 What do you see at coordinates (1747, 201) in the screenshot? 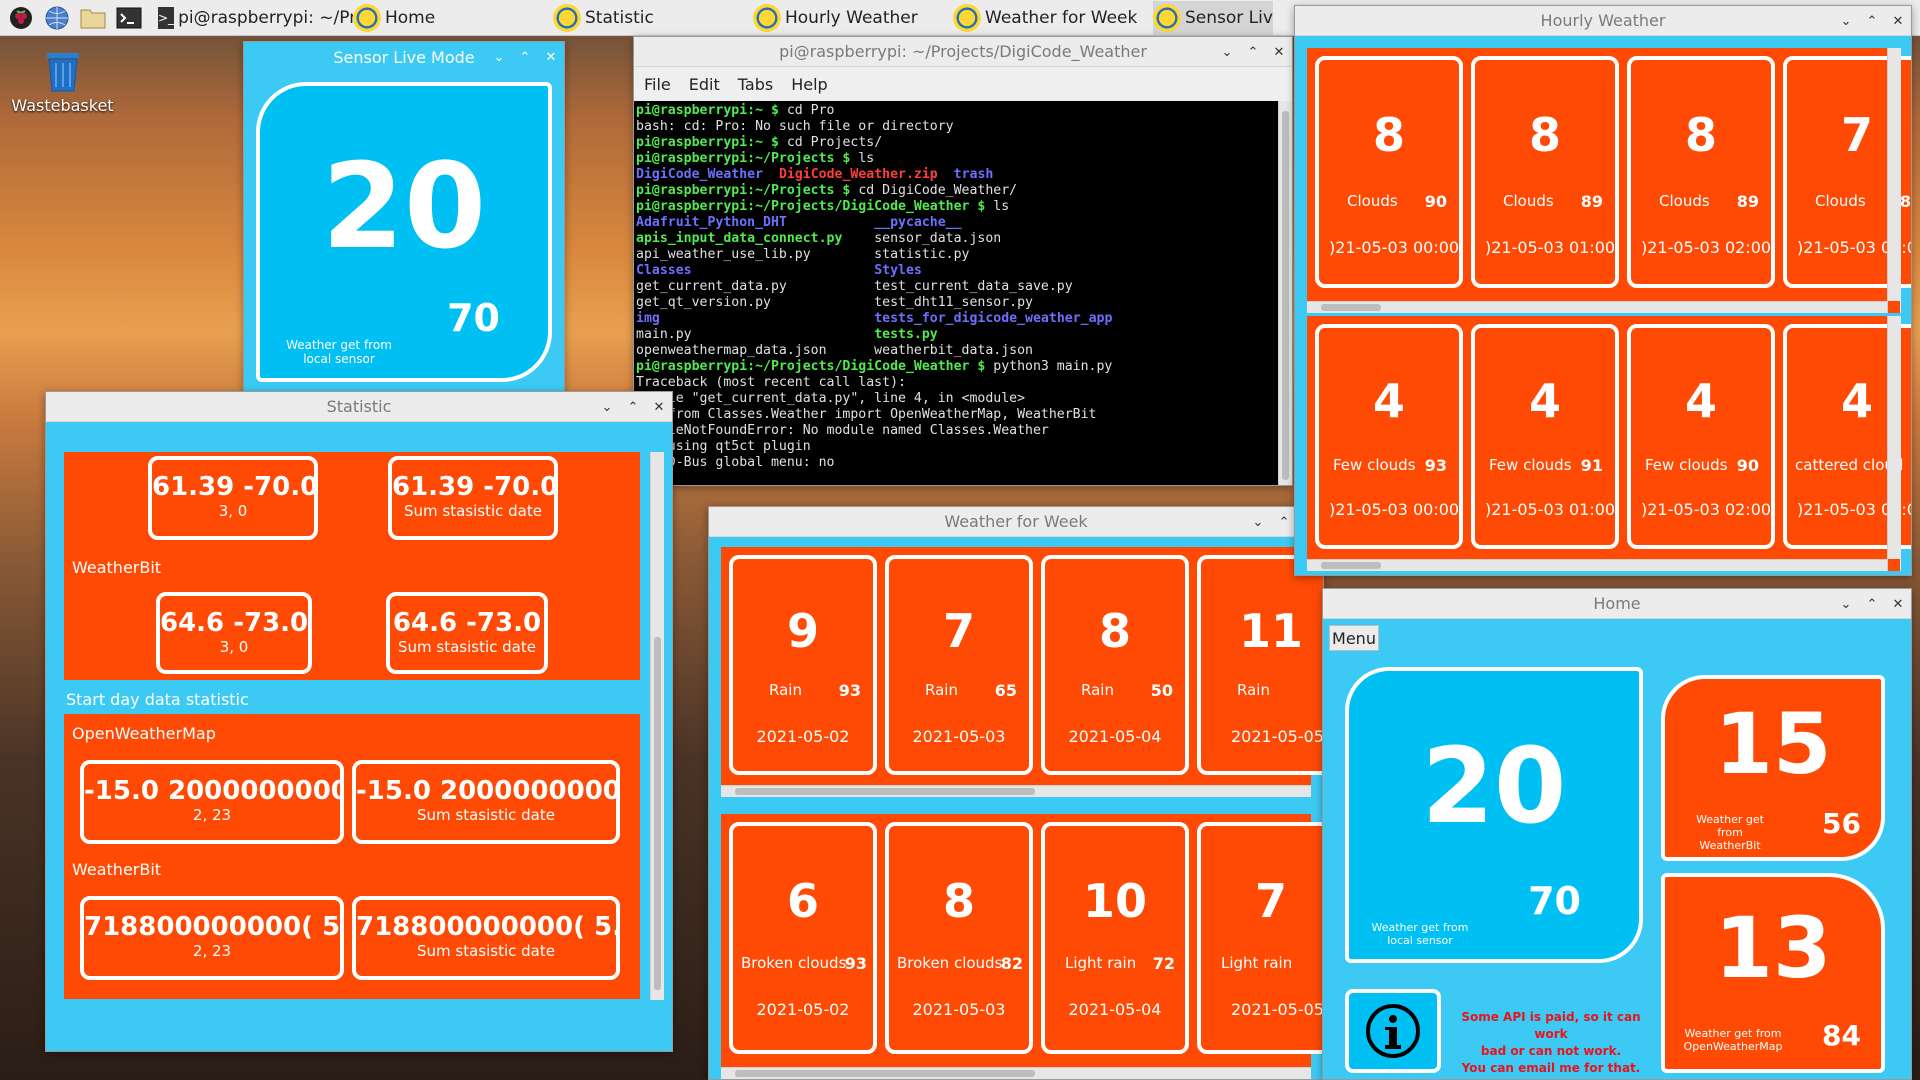
I see `humidity-value: 89` at bounding box center [1747, 201].